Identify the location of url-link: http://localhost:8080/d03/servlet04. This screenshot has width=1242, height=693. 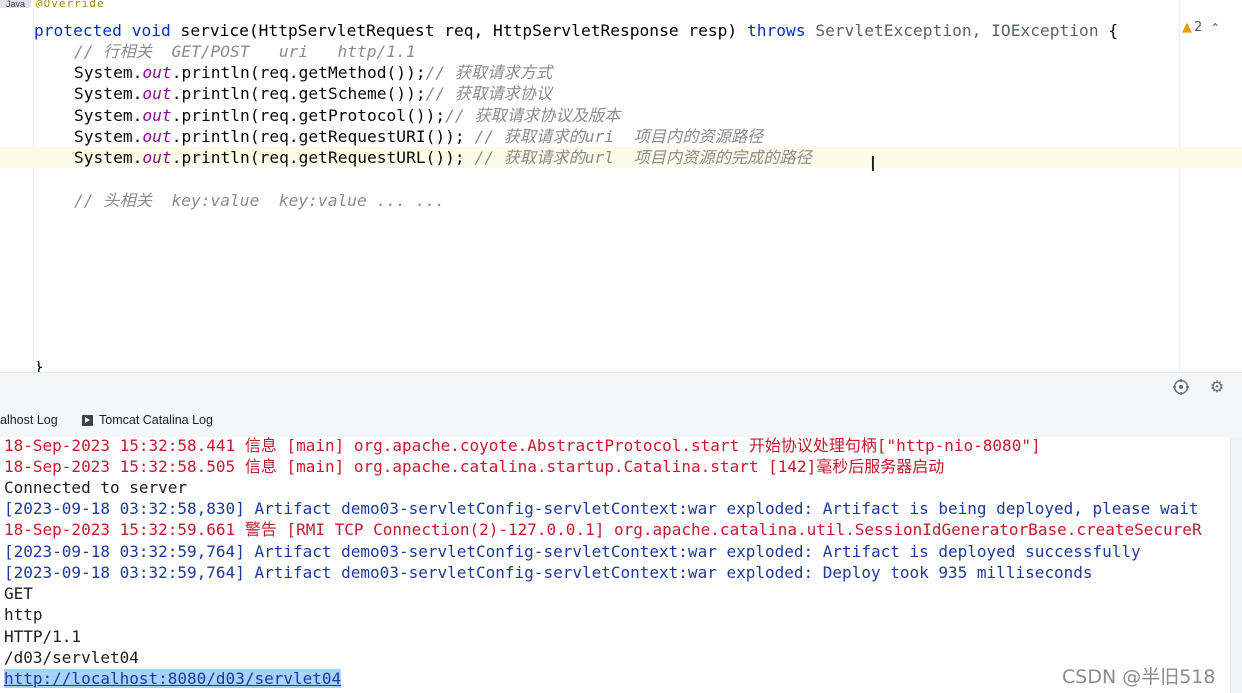
(173, 678).